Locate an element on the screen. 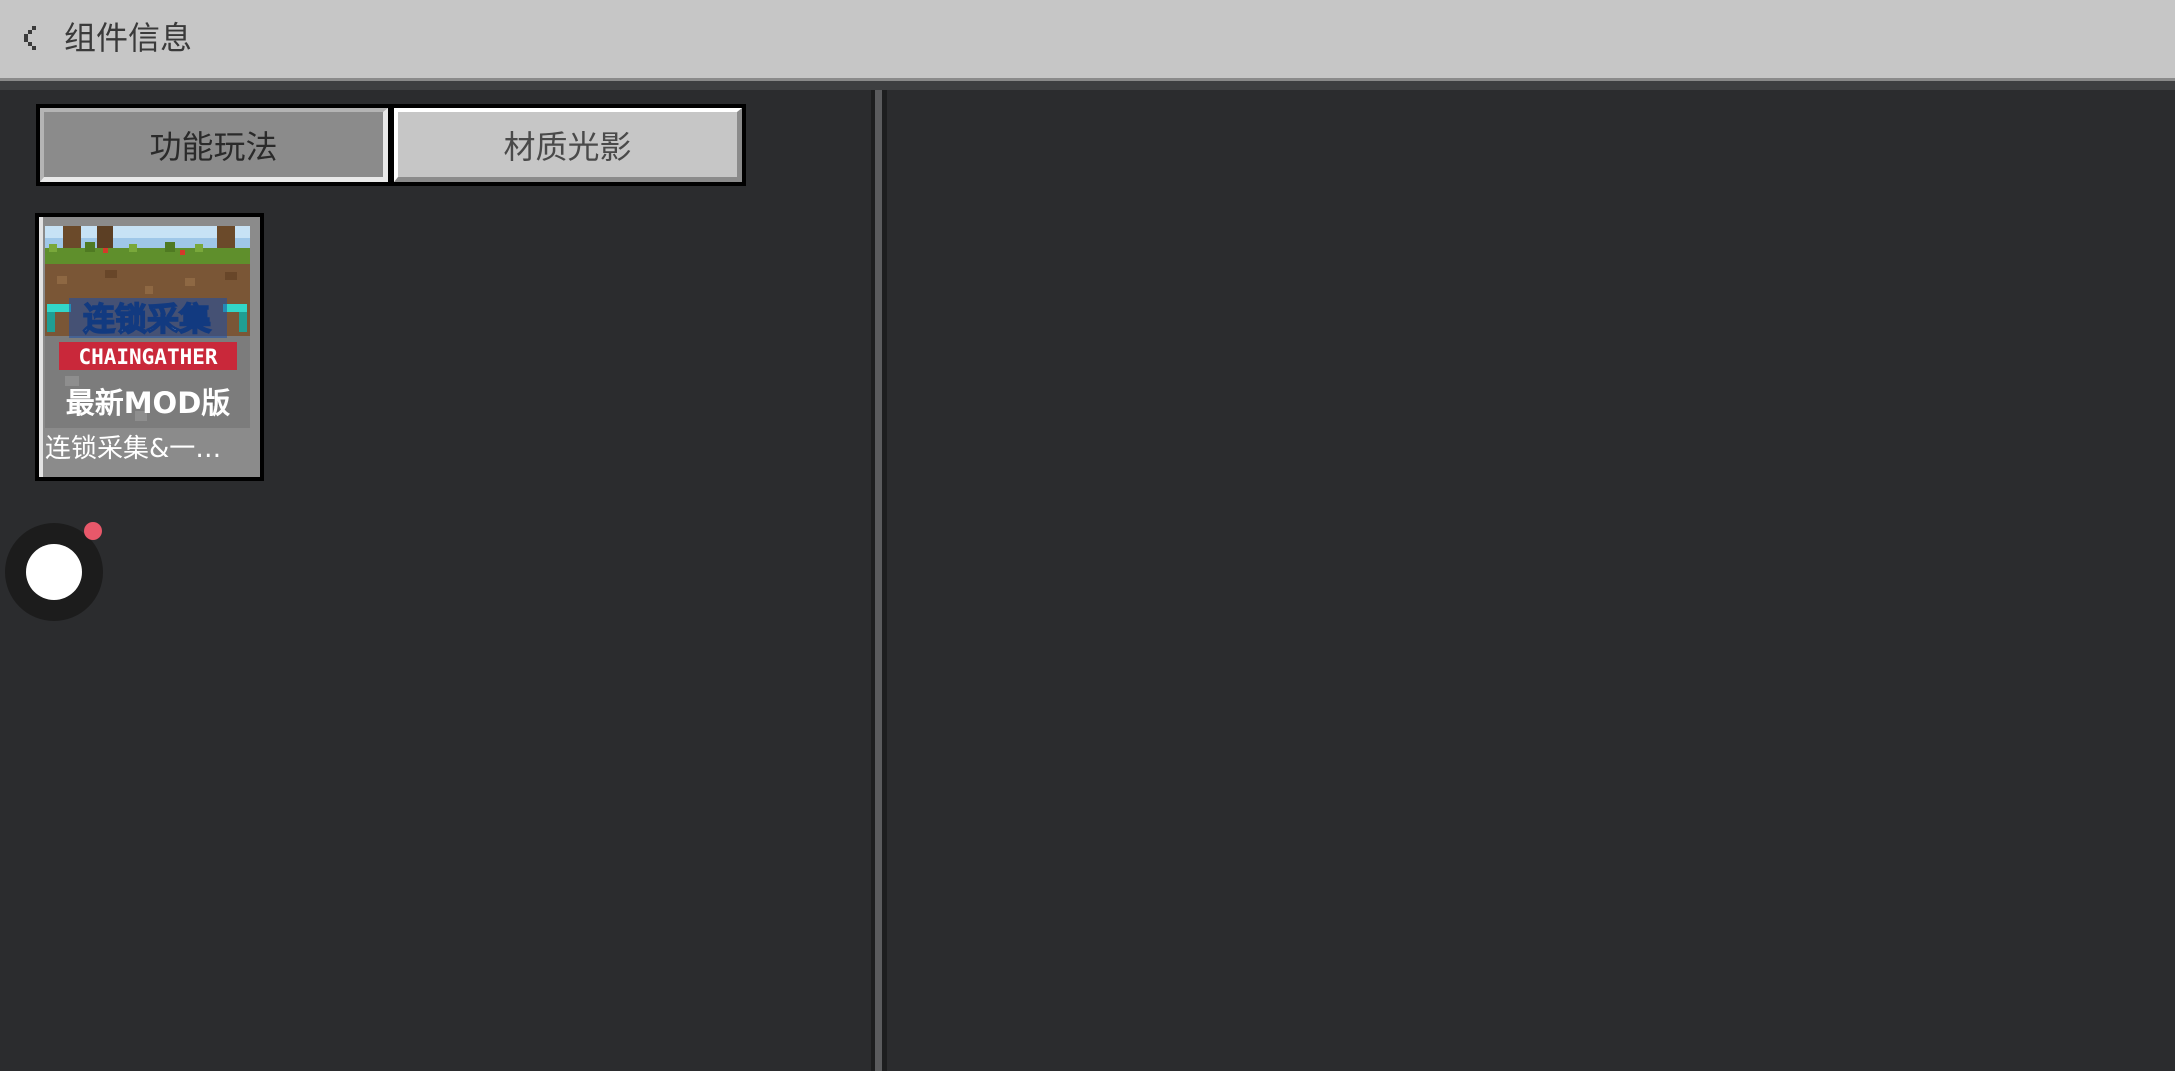 The width and height of the screenshot is (2175, 1071). thumbnail-title-cn: 连锁采集 is located at coordinates (147, 319).